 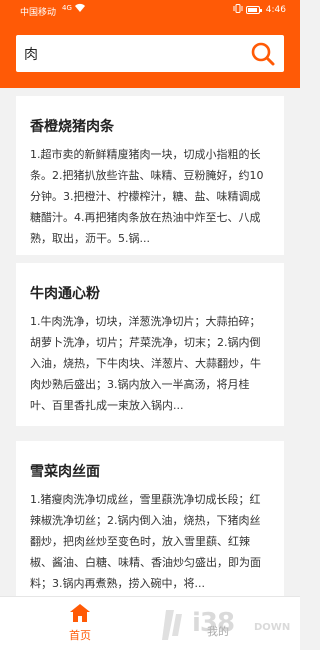 I want to click on search-icon, so click(x=263, y=54).